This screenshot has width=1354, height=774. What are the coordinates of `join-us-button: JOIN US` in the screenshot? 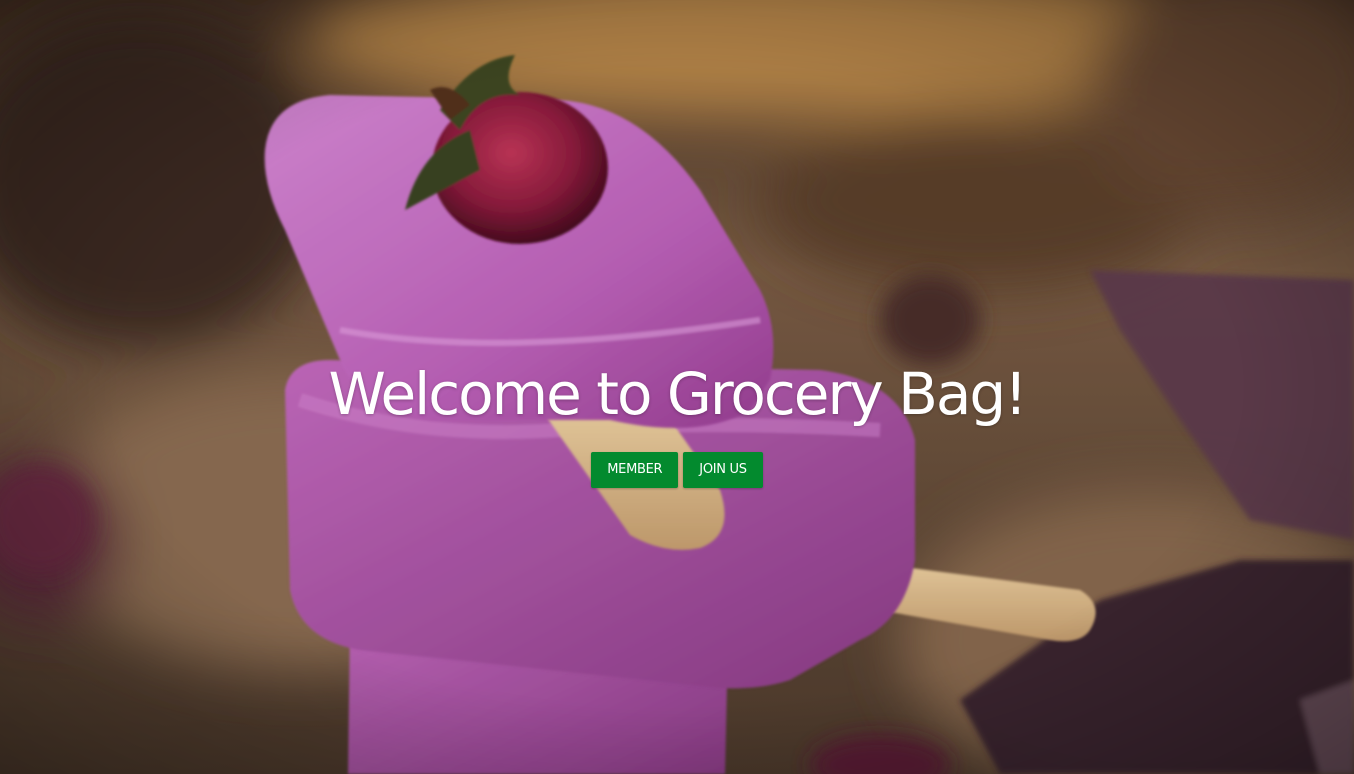 It's located at (723, 470).